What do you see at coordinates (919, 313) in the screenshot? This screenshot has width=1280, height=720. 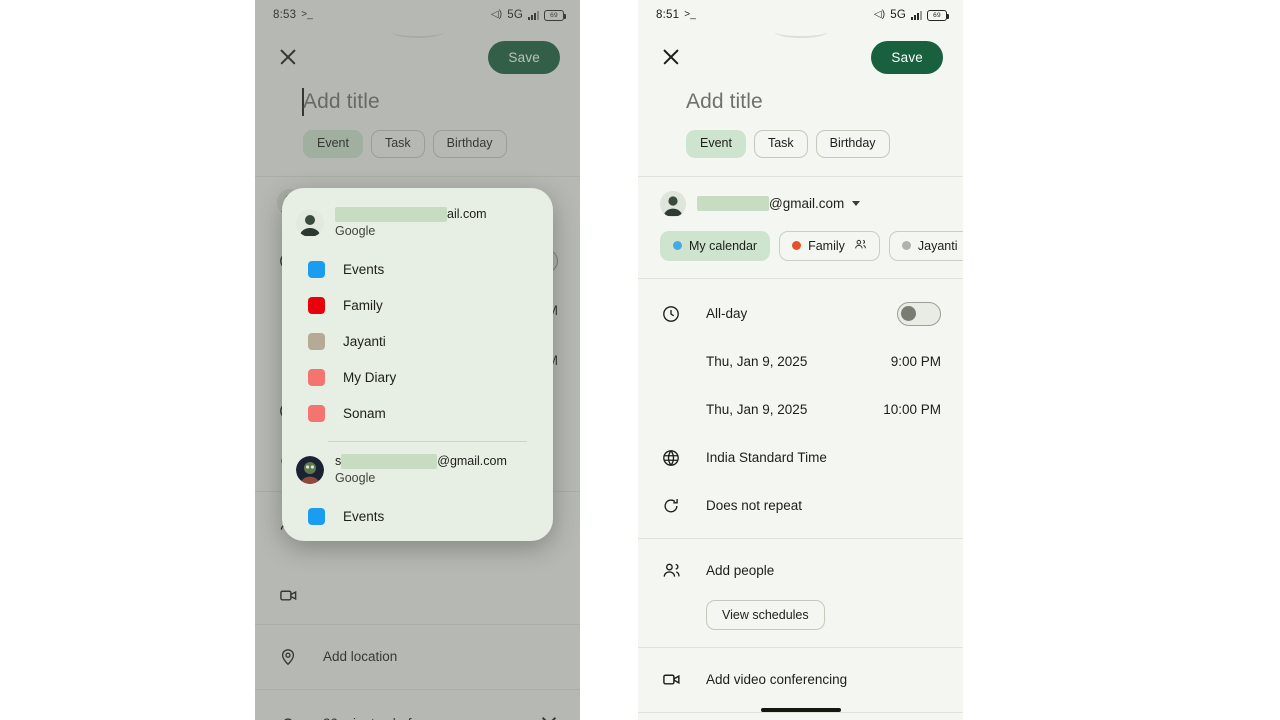 I see `allday-toggle` at bounding box center [919, 313].